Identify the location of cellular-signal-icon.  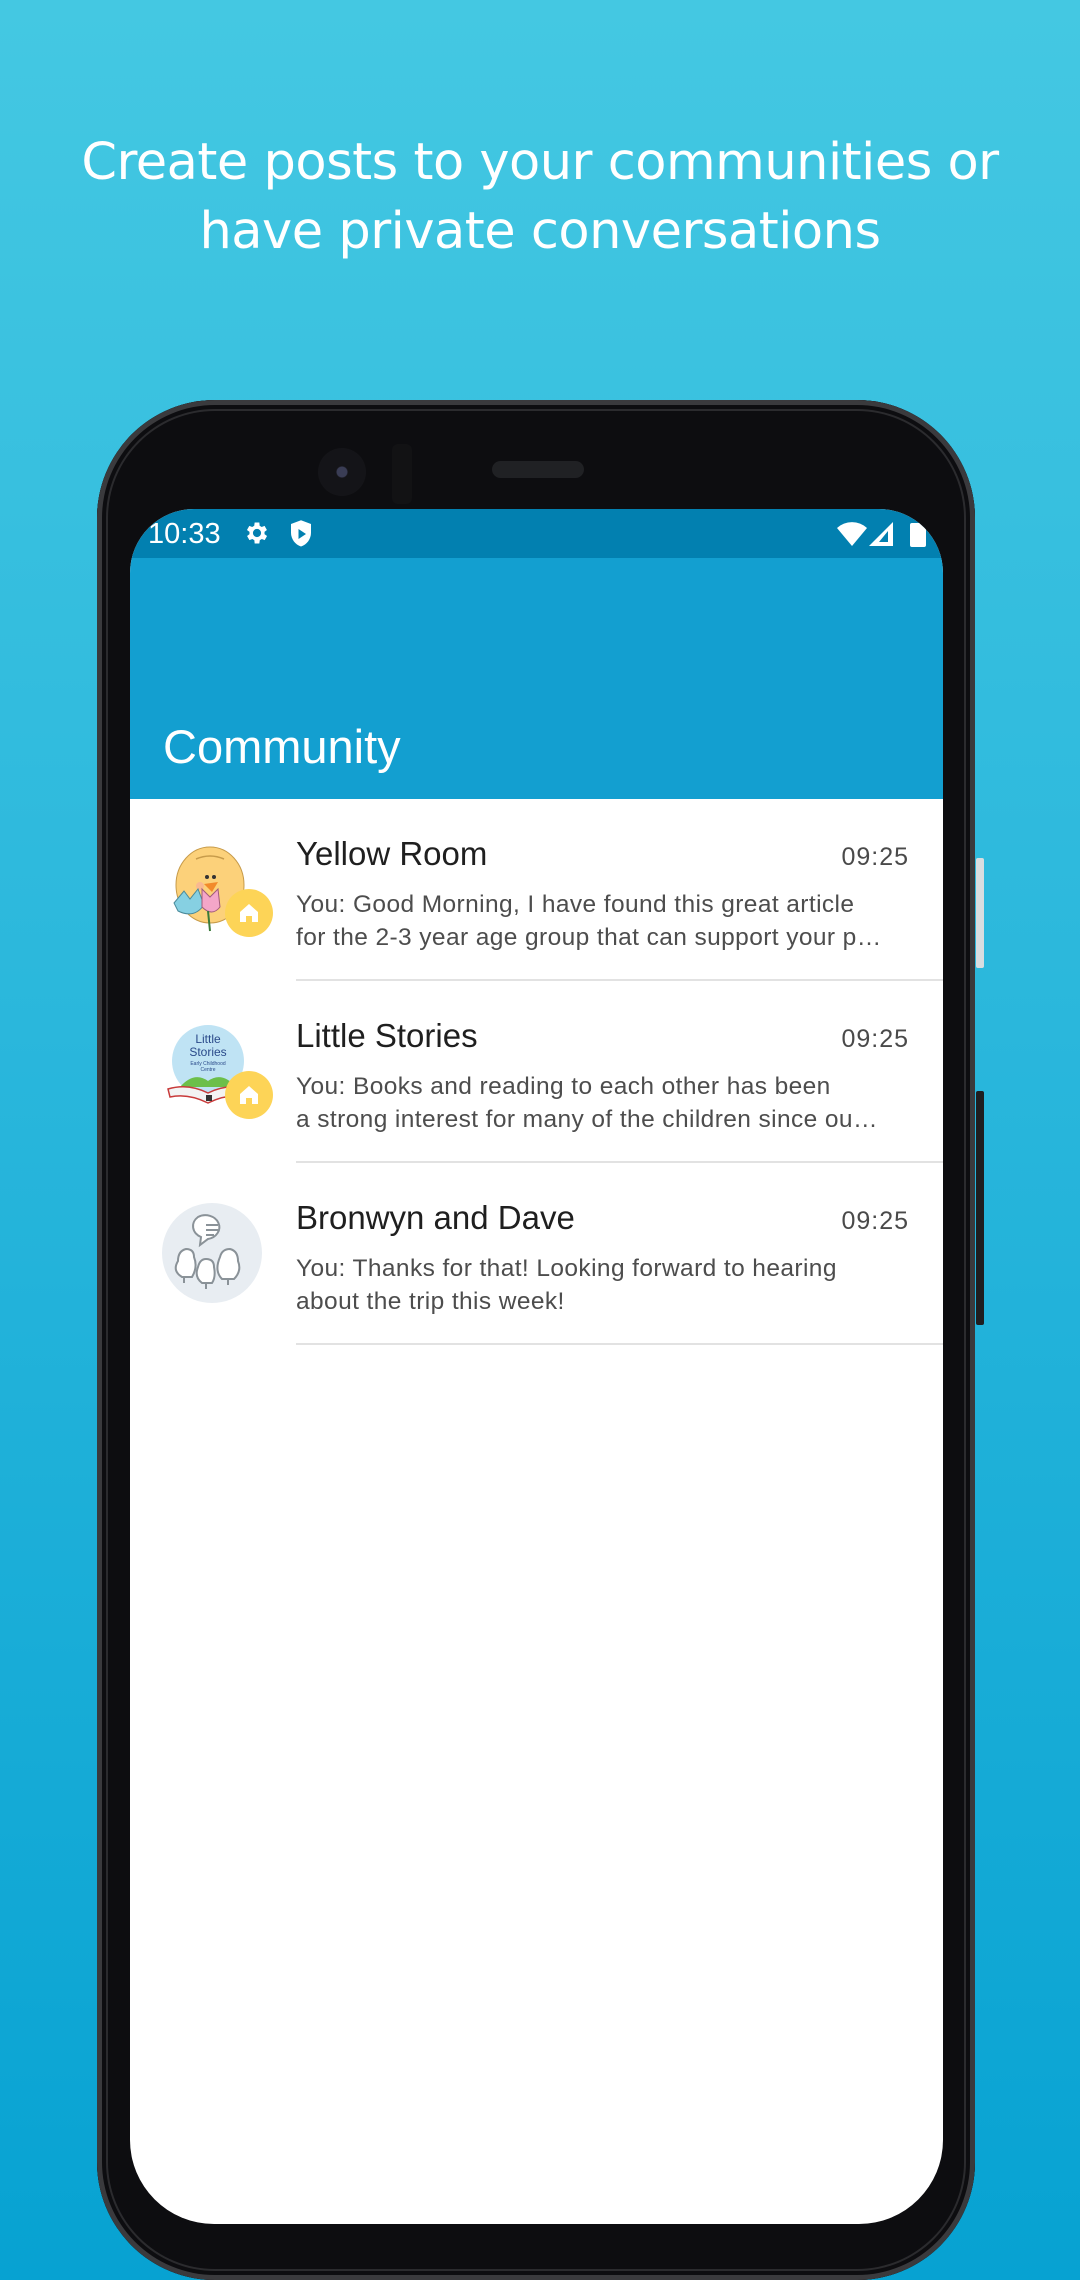
(881, 536).